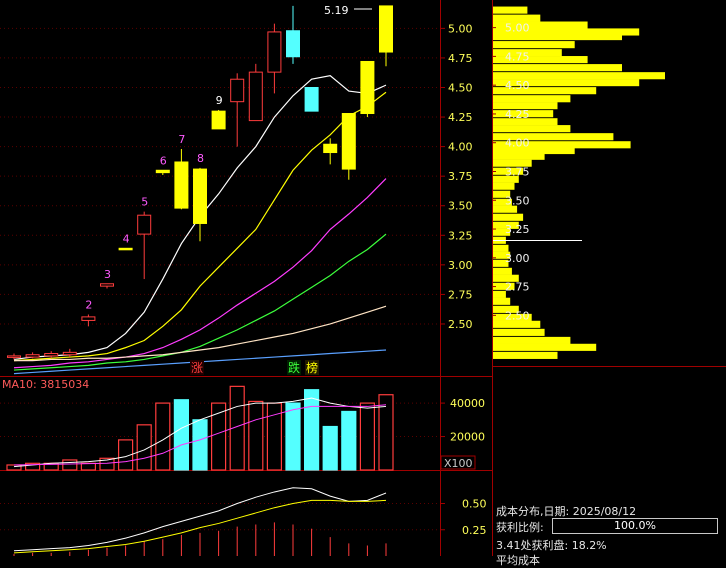  I want to click on tag-die: 跌, so click(294, 367).